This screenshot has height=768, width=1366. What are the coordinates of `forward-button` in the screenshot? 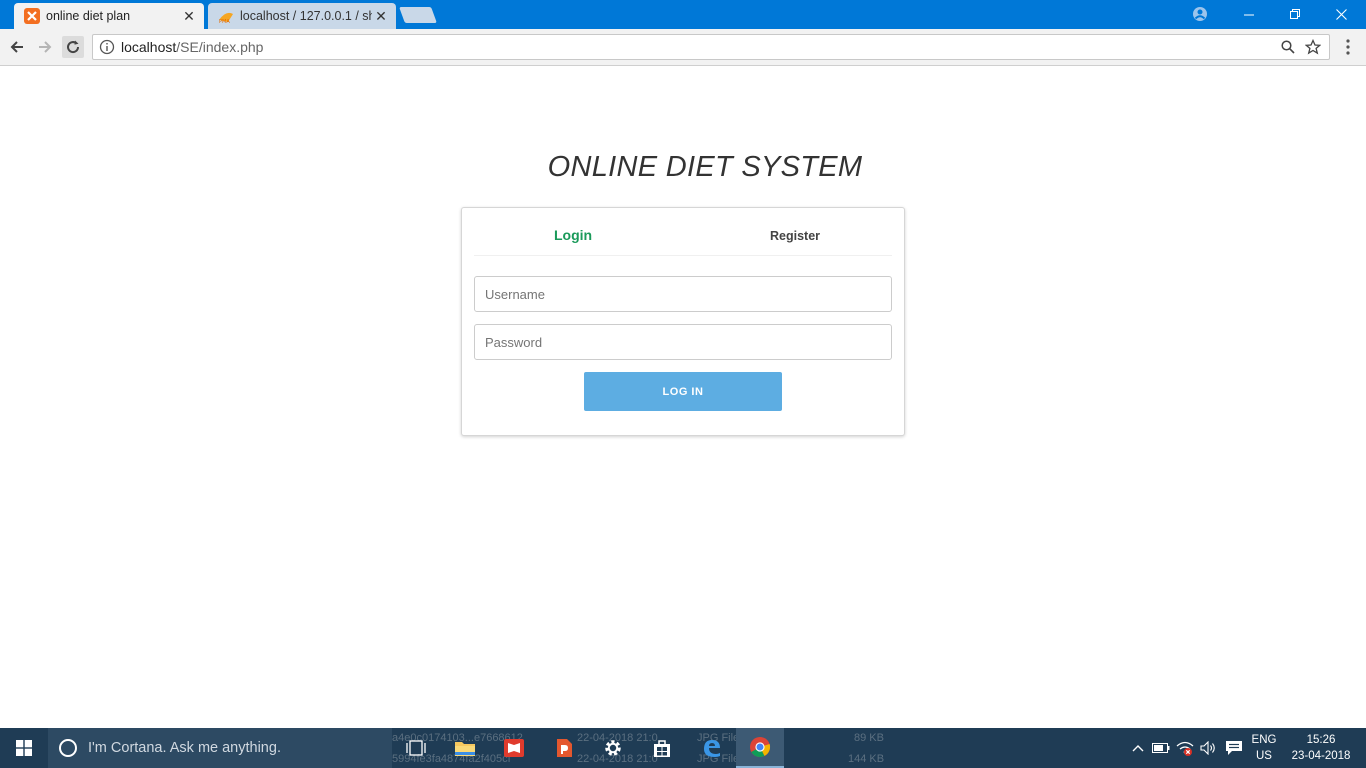 It's located at (45, 47).